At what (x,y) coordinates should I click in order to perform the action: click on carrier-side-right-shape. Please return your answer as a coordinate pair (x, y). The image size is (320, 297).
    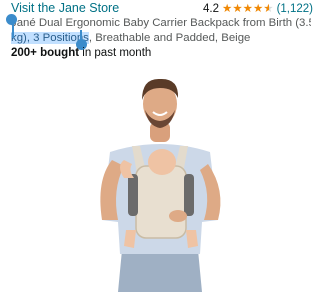
    Looking at the image, I should click on (189, 195).